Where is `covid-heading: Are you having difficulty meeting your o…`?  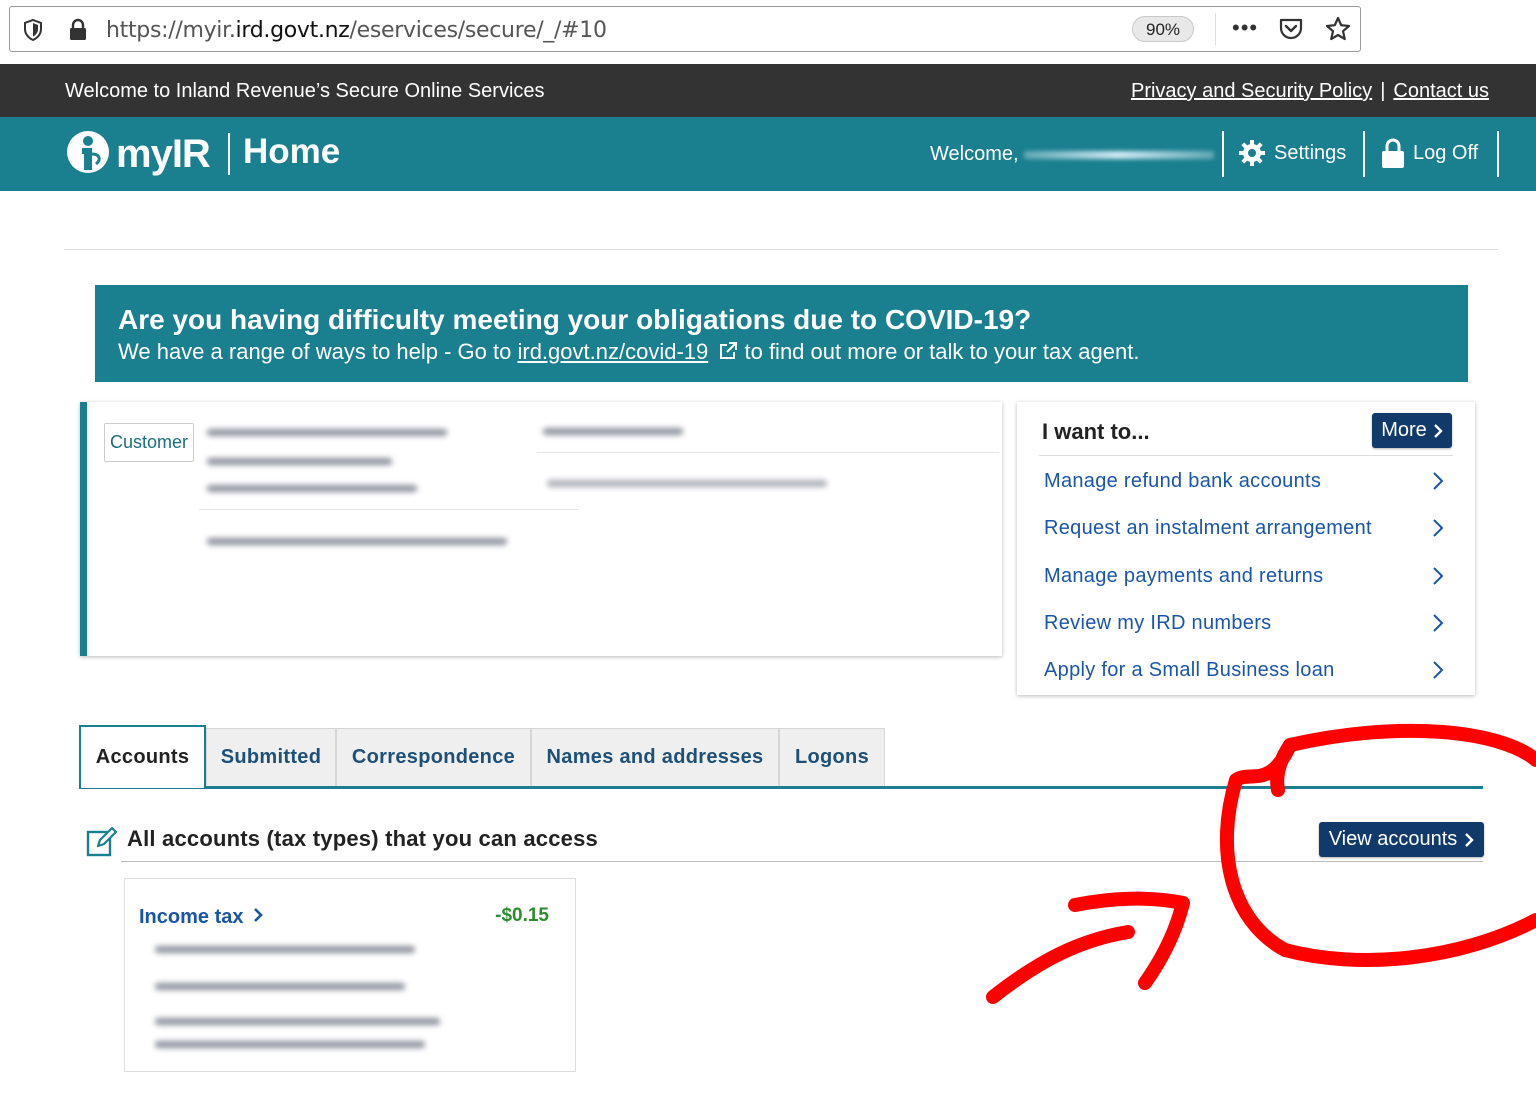 covid-heading: Are you having difficulty meeting your o… is located at coordinates (575, 319).